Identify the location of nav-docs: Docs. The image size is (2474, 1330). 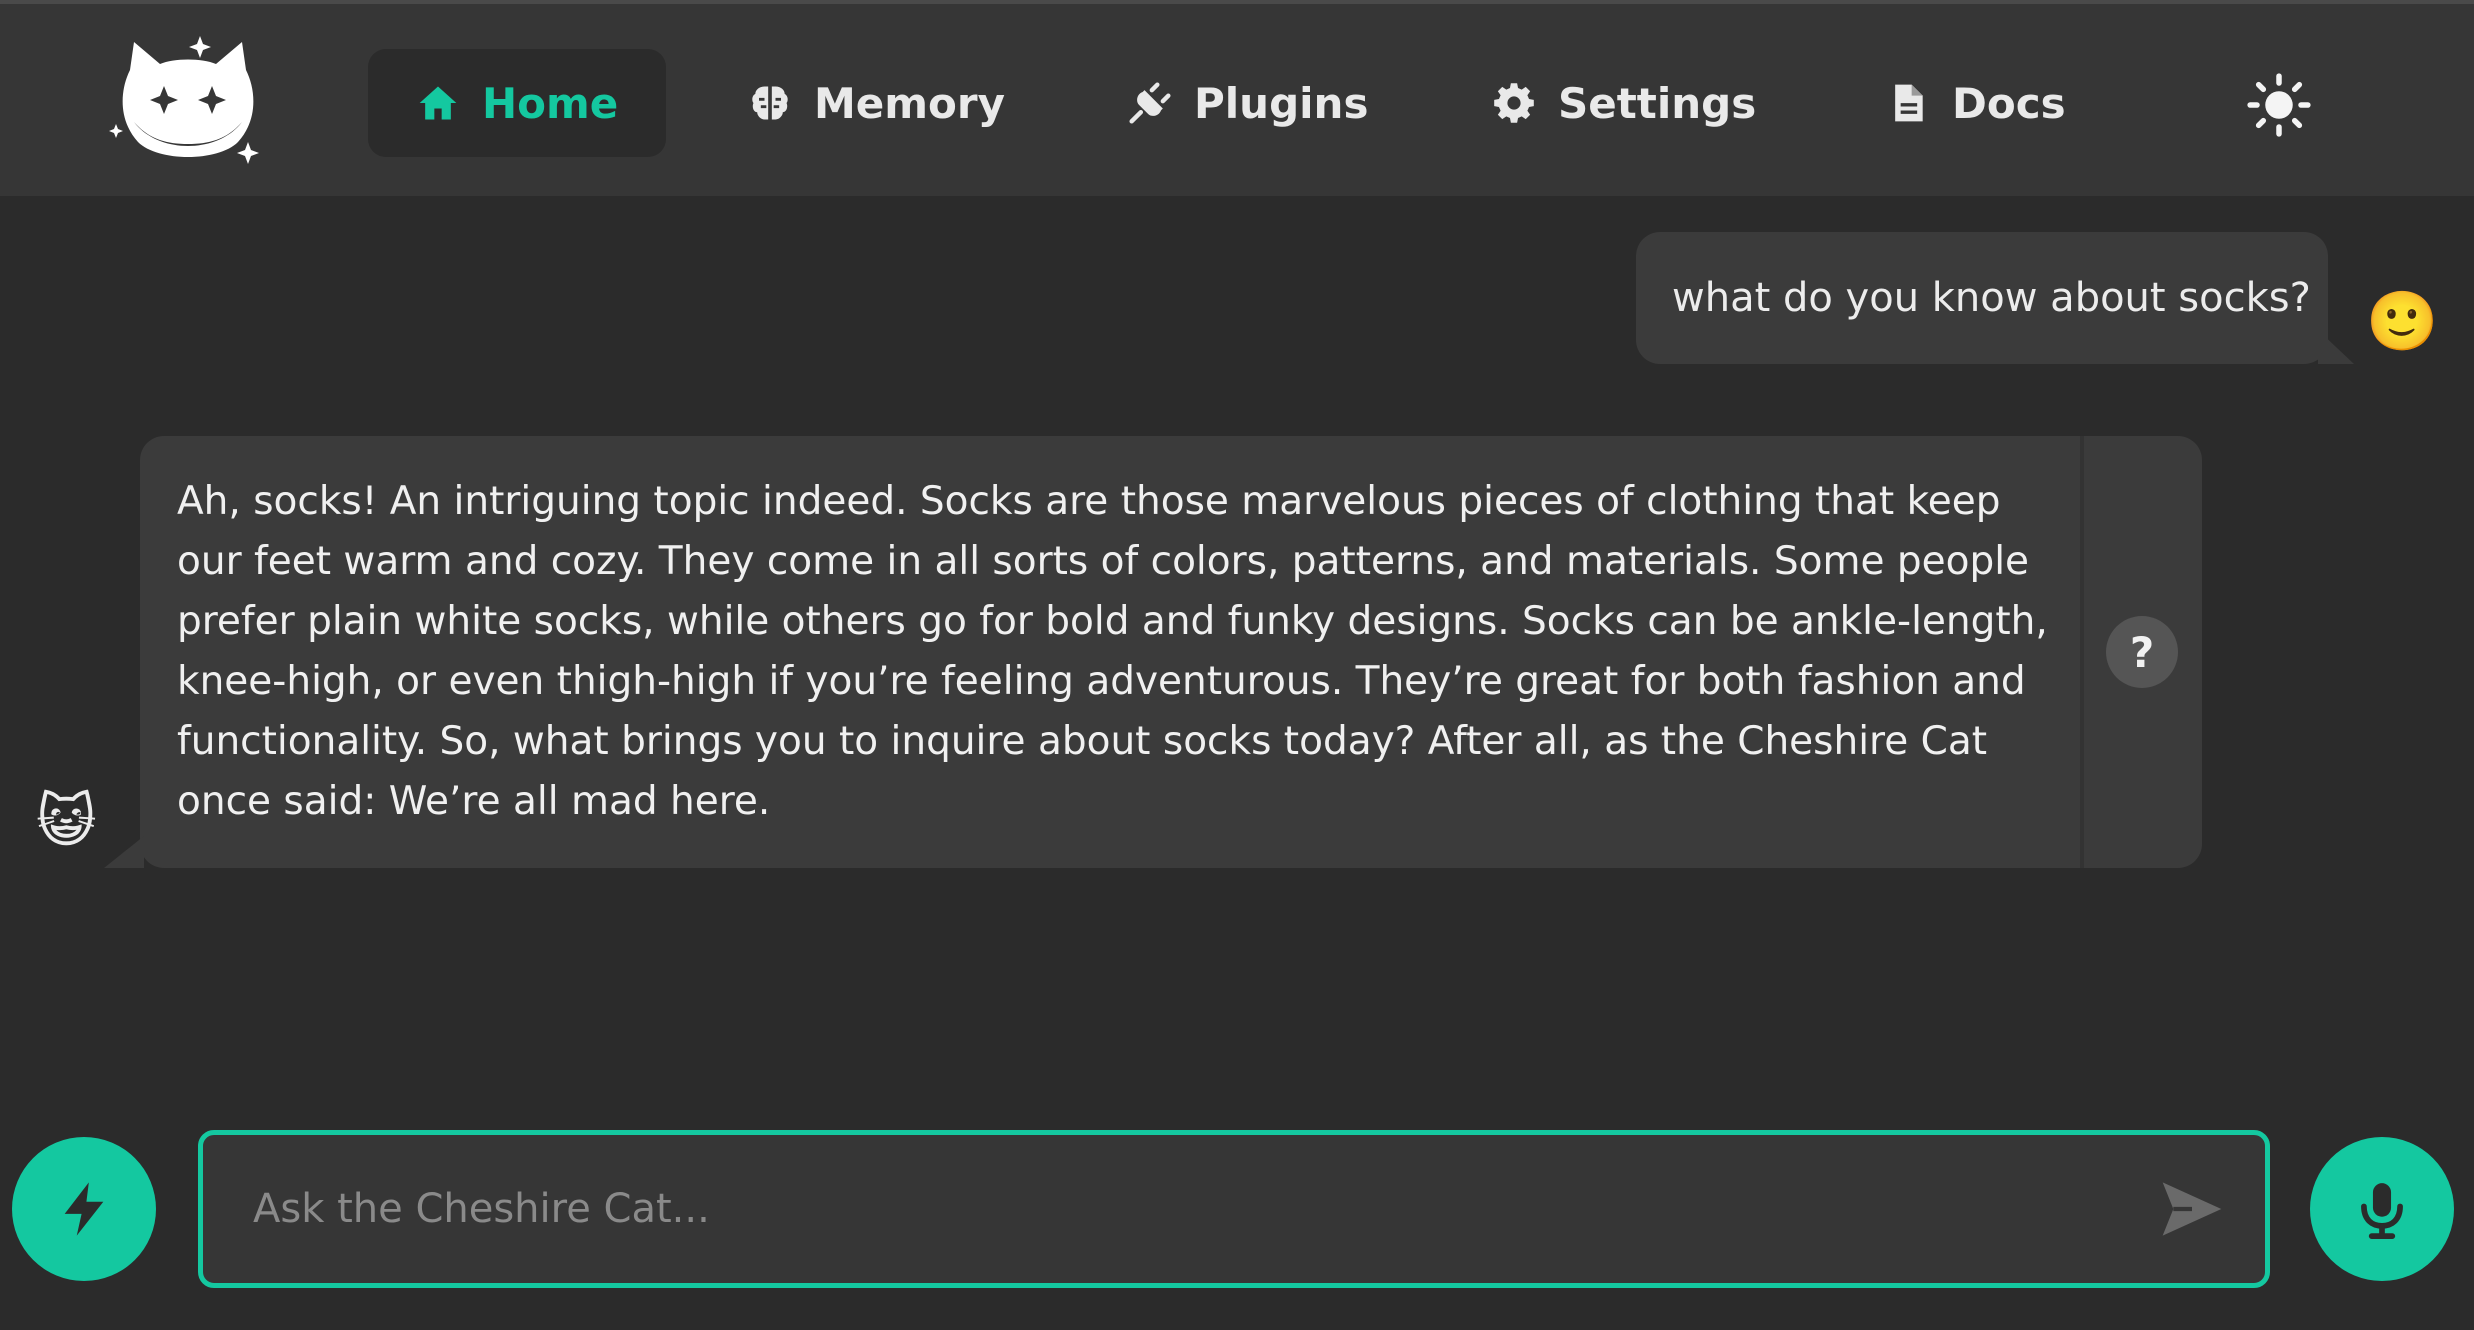
(1976, 103).